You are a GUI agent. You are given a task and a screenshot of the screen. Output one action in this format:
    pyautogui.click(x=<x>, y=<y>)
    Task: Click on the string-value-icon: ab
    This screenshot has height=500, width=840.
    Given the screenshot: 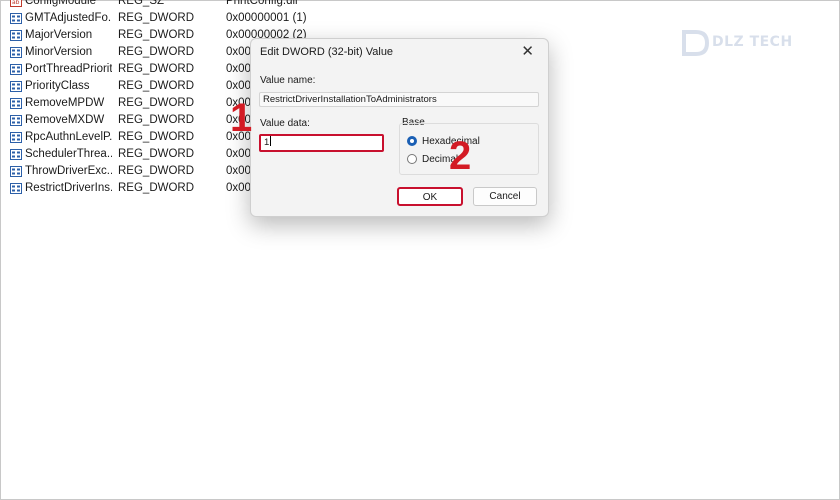 What is the action you would take?
    pyautogui.click(x=16, y=3)
    